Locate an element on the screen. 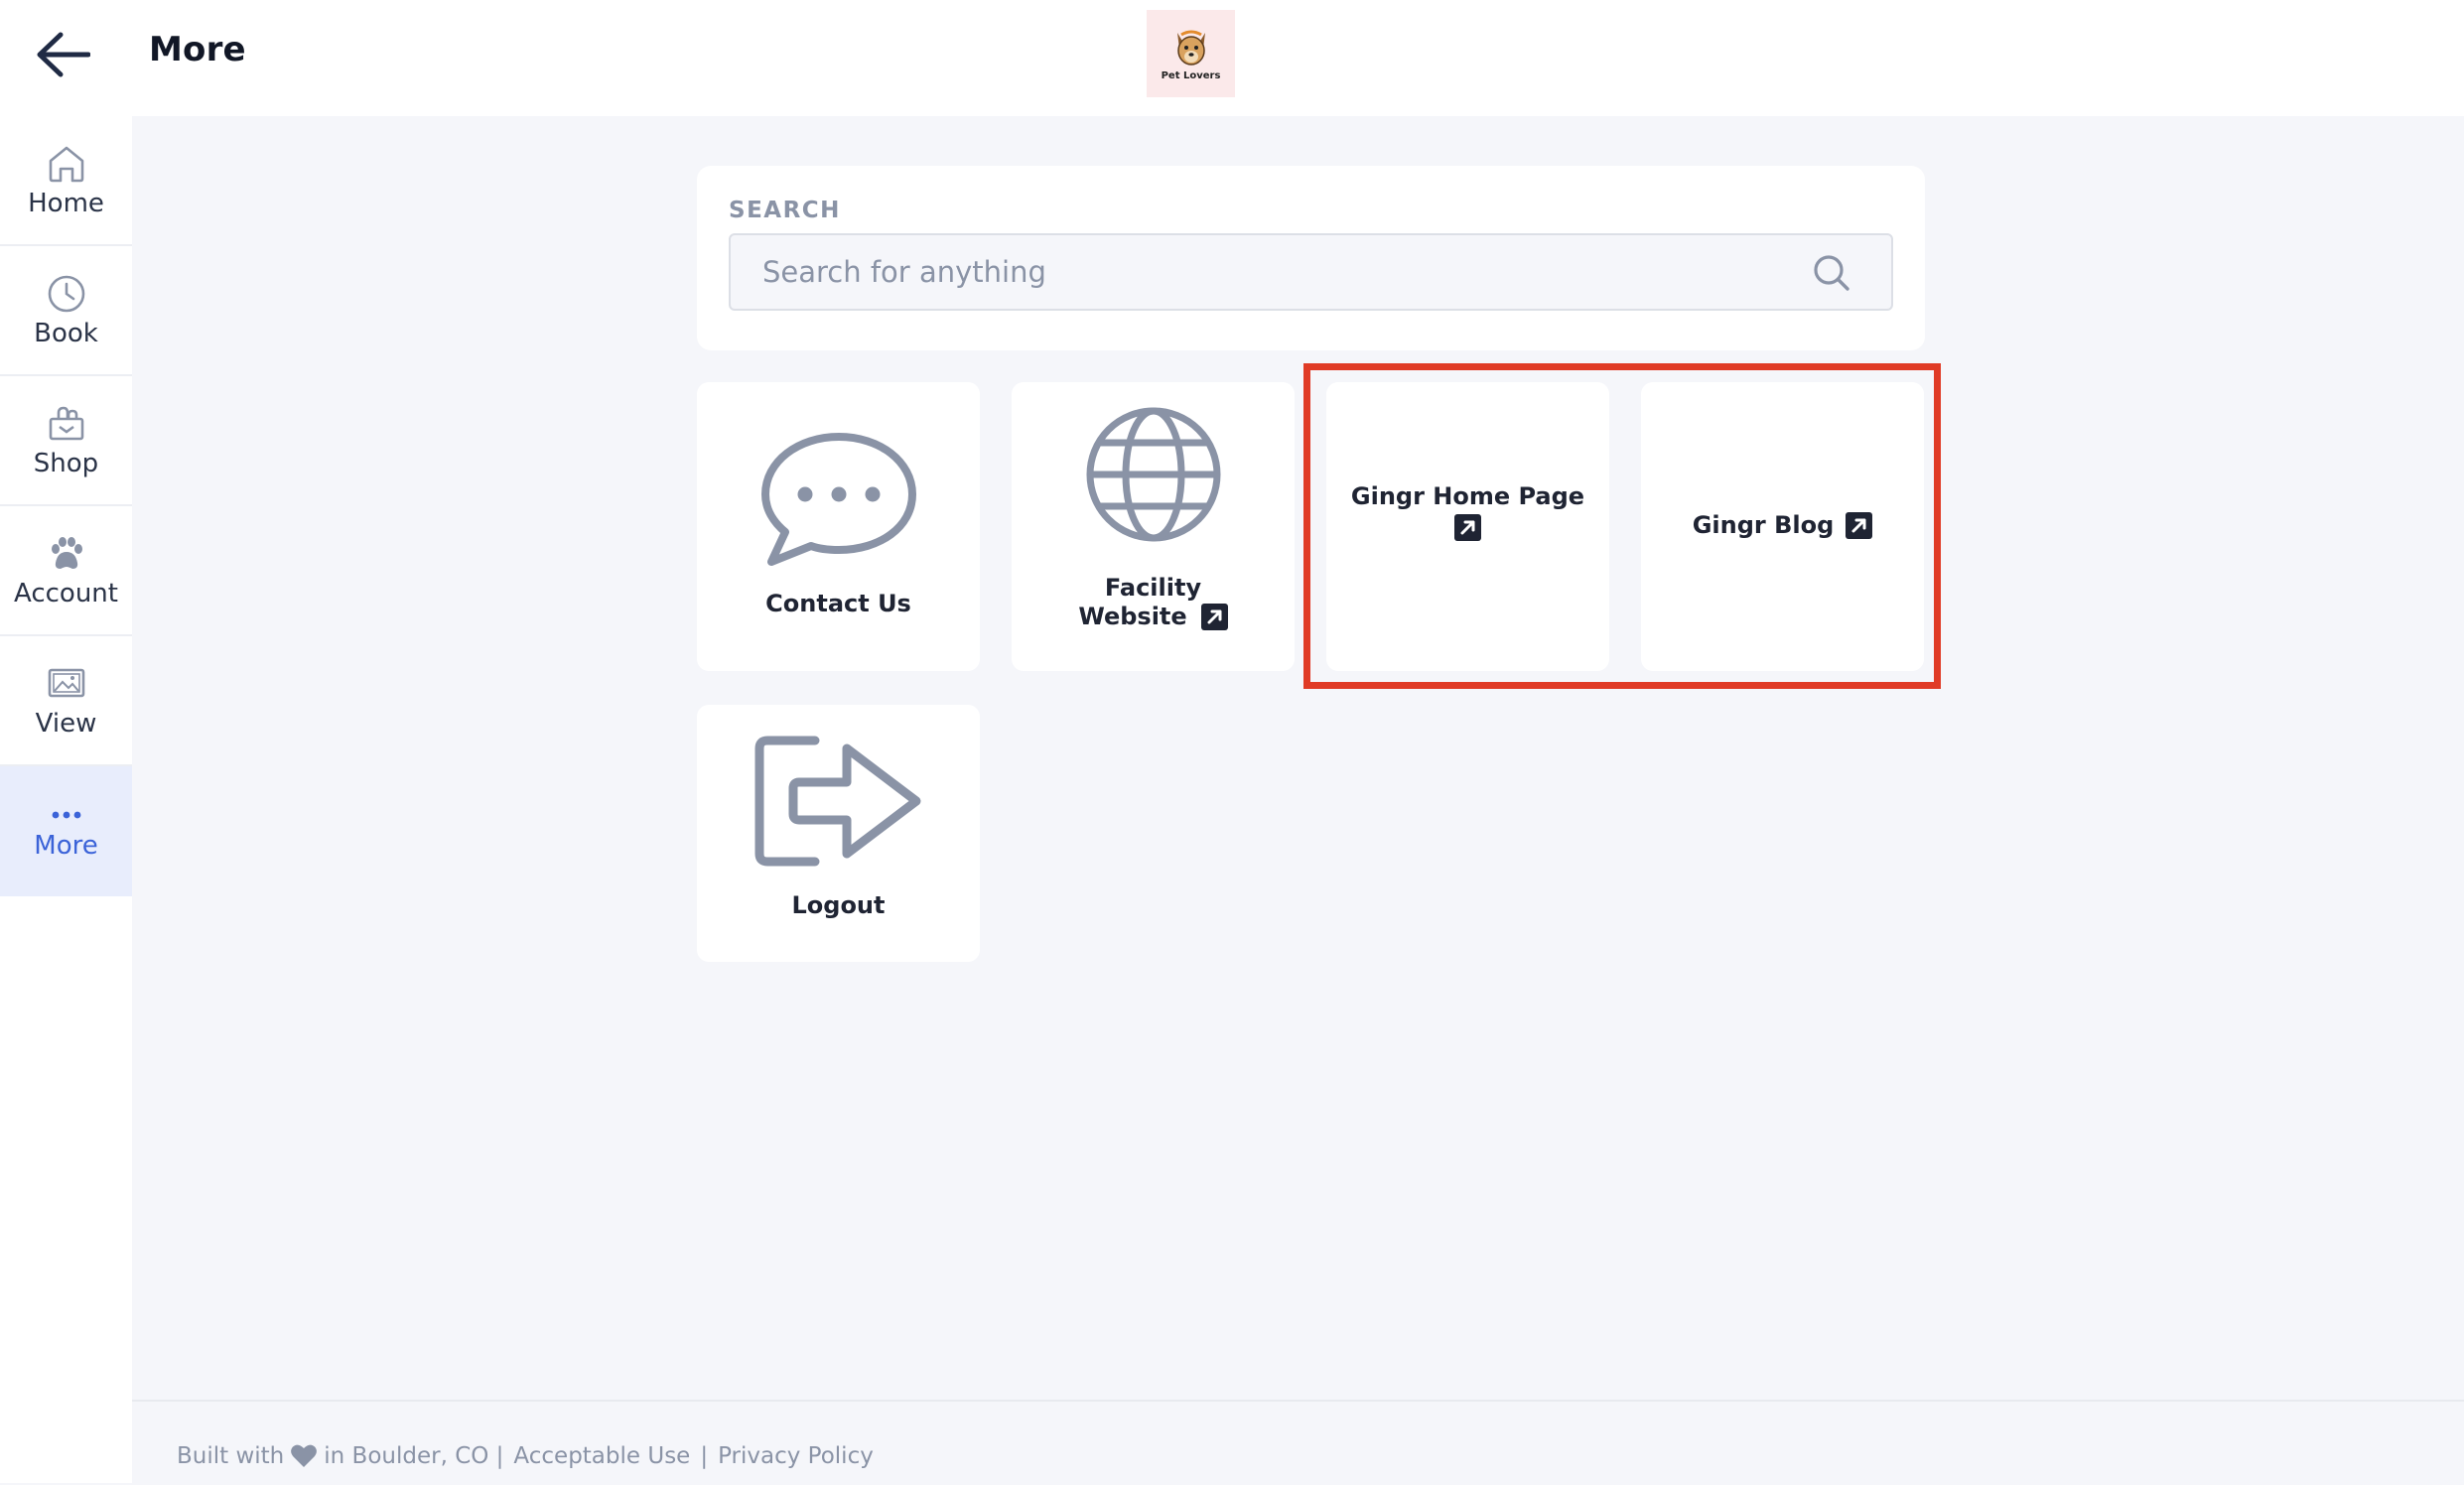  facility-logo: Pet Lovers is located at coordinates (1191, 53).